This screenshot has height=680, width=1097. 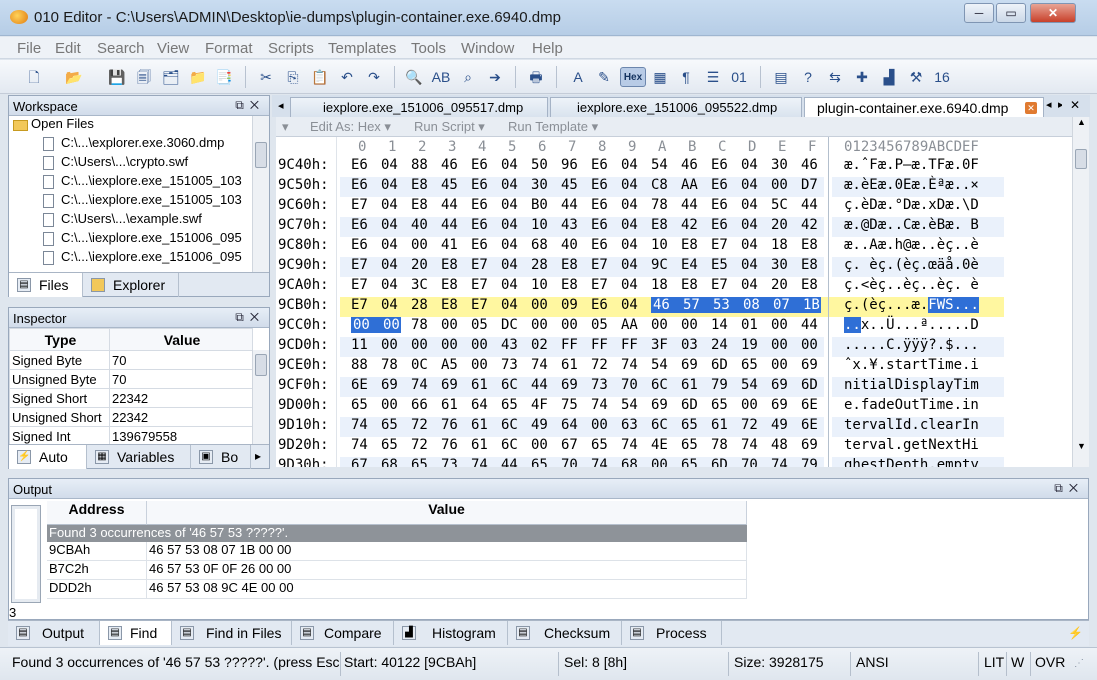 What do you see at coordinates (723, 265) in the screenshot?
I see `hex-byte: E5` at bounding box center [723, 265].